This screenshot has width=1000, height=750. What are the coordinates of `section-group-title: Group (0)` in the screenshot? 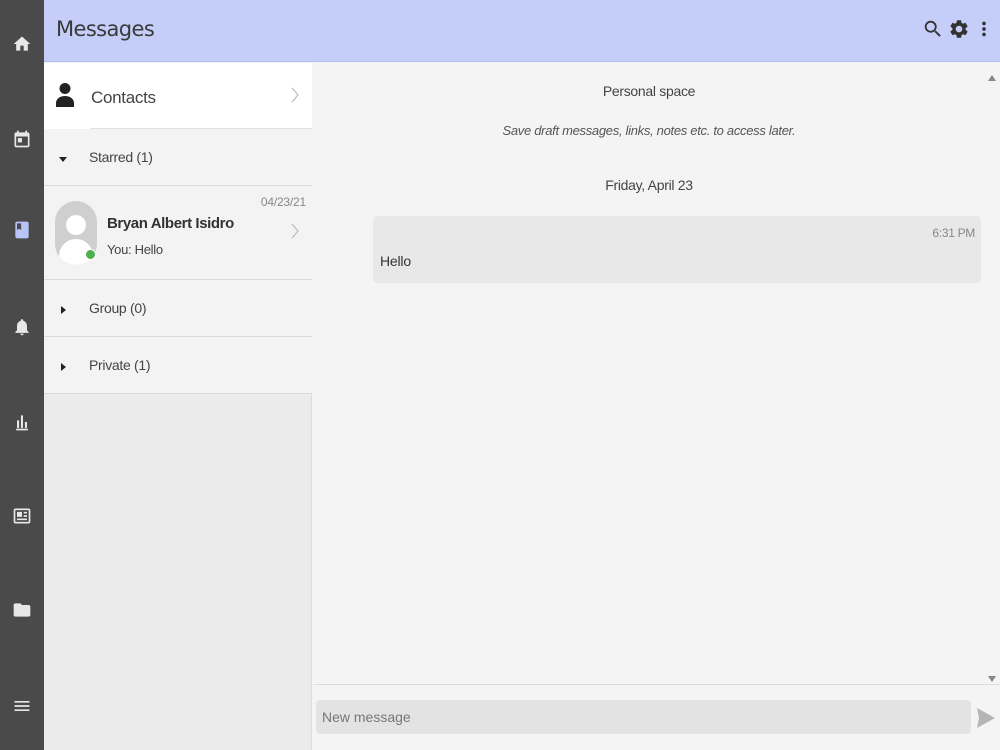 It's located at (118, 308).